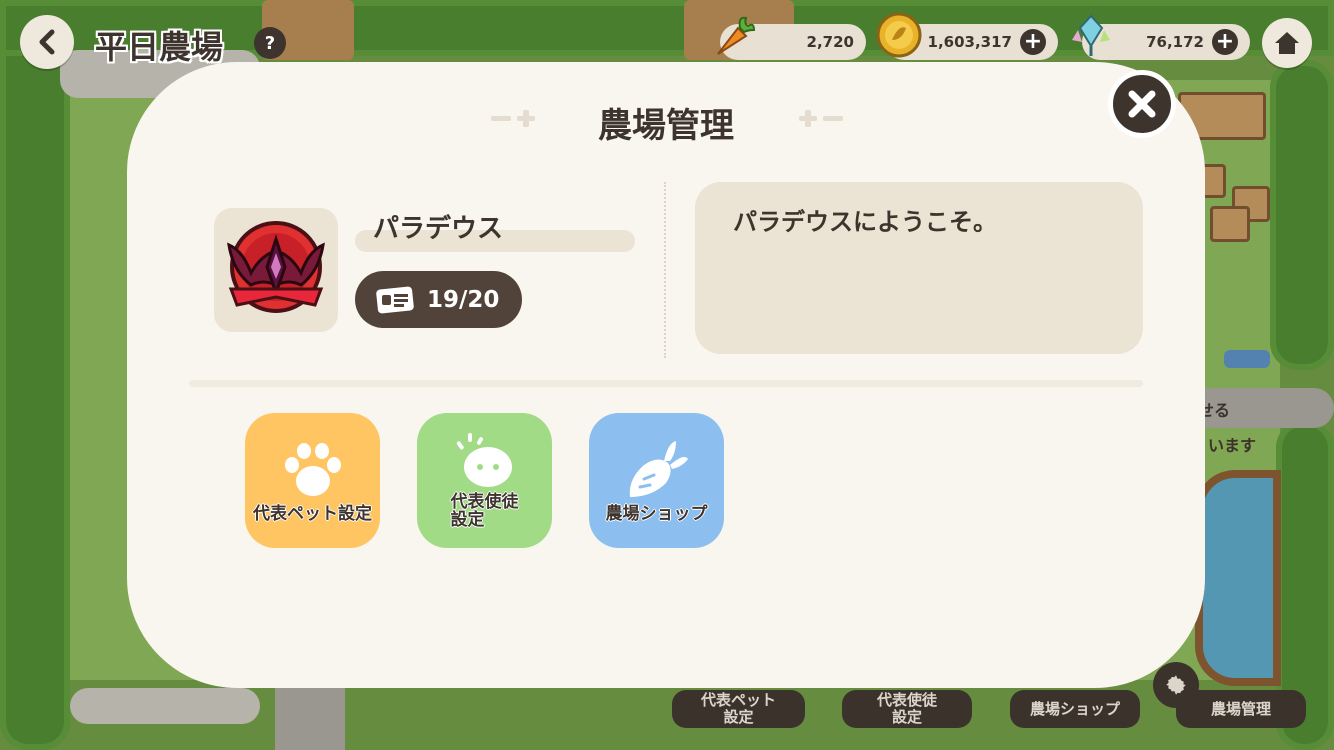 This screenshot has height=750, width=1334. Describe the element at coordinates (312, 469) in the screenshot. I see `paw-icon` at that location.